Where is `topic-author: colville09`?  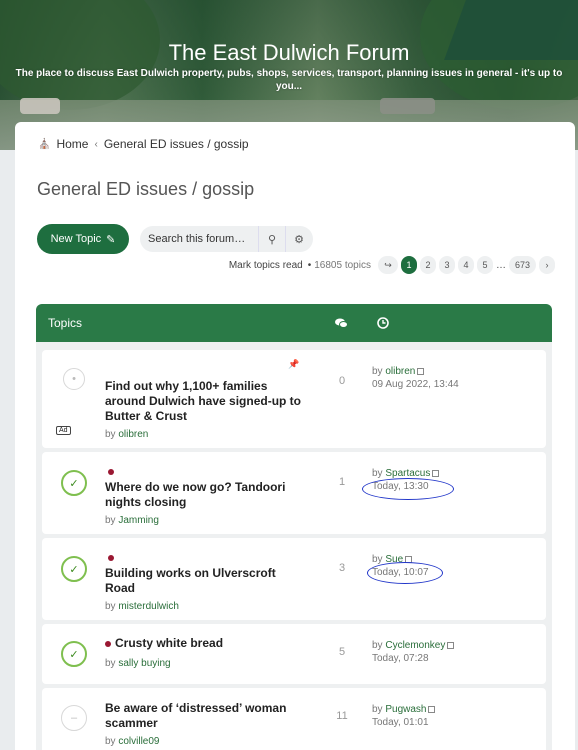 topic-author: colville09 is located at coordinates (138, 741).